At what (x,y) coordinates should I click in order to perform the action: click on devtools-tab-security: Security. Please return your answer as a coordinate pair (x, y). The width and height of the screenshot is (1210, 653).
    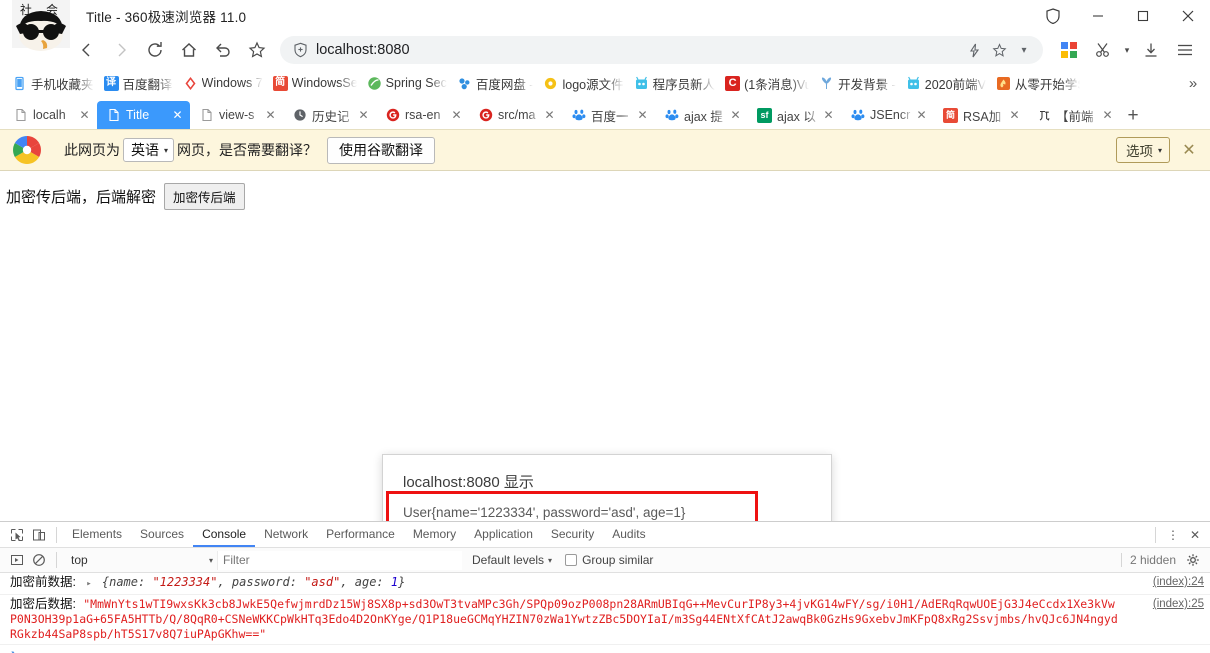
    Looking at the image, I should click on (572, 534).